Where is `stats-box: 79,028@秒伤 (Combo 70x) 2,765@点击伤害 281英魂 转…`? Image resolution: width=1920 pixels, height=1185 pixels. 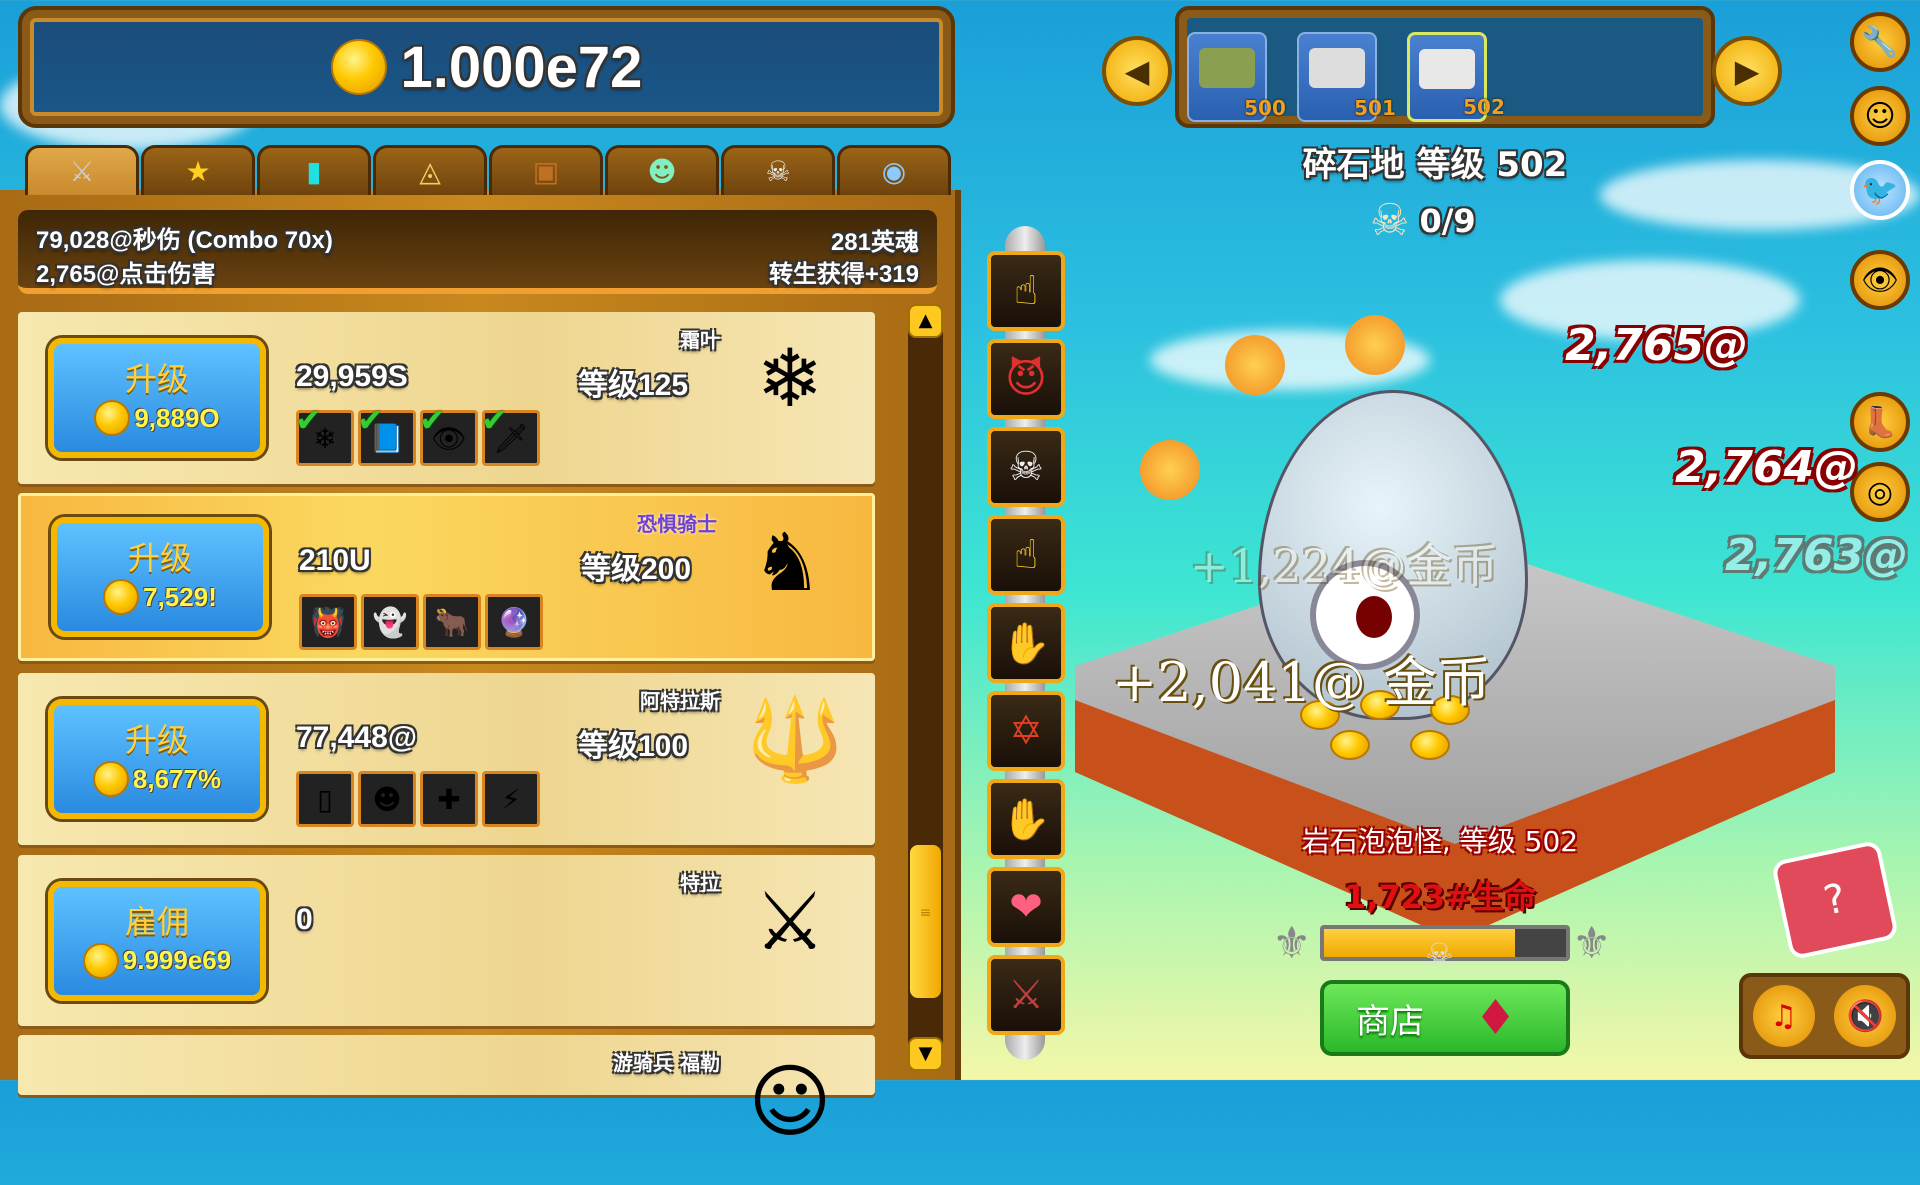
stats-box: 79,028@秒伤 (Combo 70x) 2,765@点击伤害 281英魂 转… is located at coordinates (477, 252).